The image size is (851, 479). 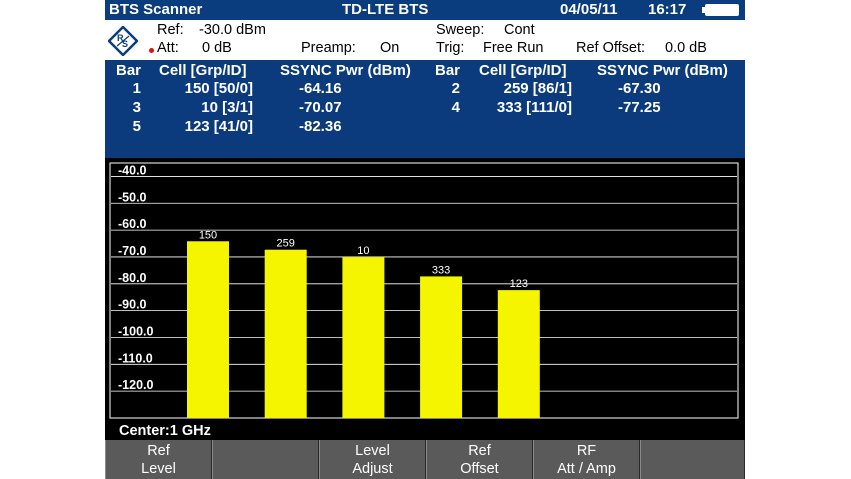 I want to click on app-title: BTS Scanner, so click(x=156, y=9).